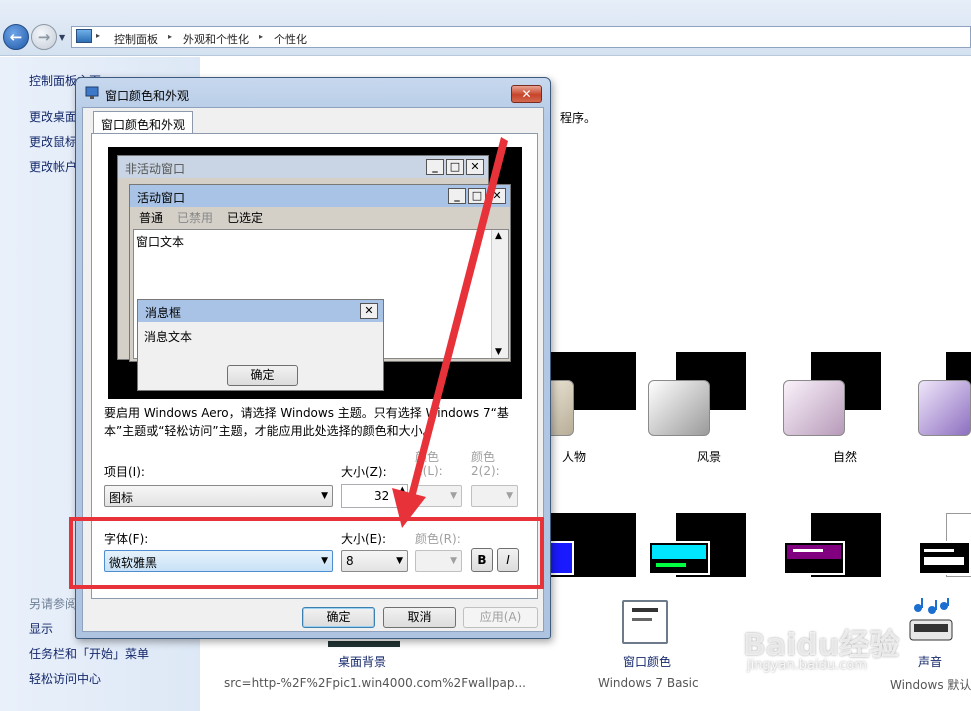  What do you see at coordinates (402, 489) in the screenshot?
I see `spin-up-icon: ▲` at bounding box center [402, 489].